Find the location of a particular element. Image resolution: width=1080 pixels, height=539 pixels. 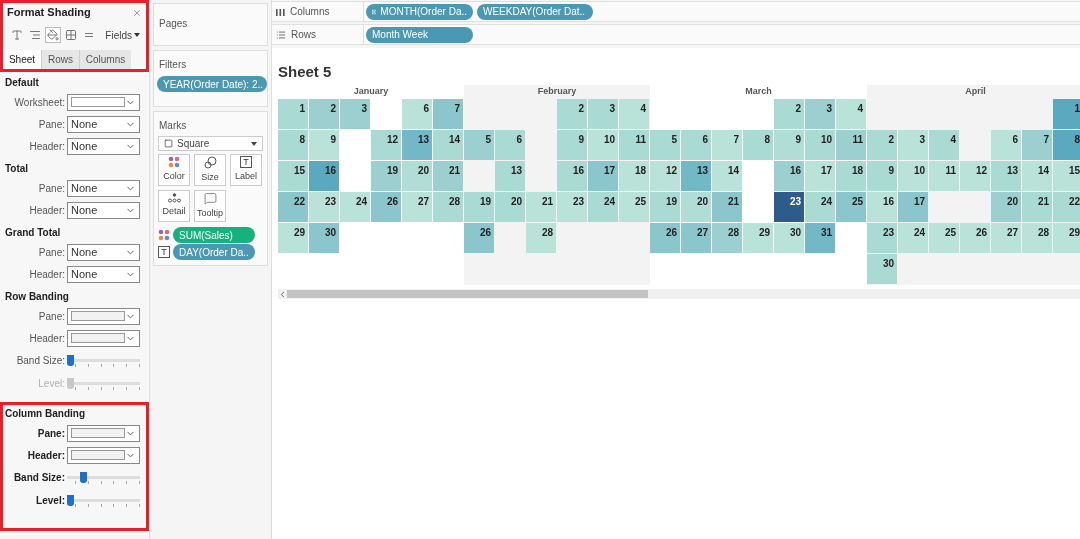

format-tab: Rows is located at coordinates (60, 59).